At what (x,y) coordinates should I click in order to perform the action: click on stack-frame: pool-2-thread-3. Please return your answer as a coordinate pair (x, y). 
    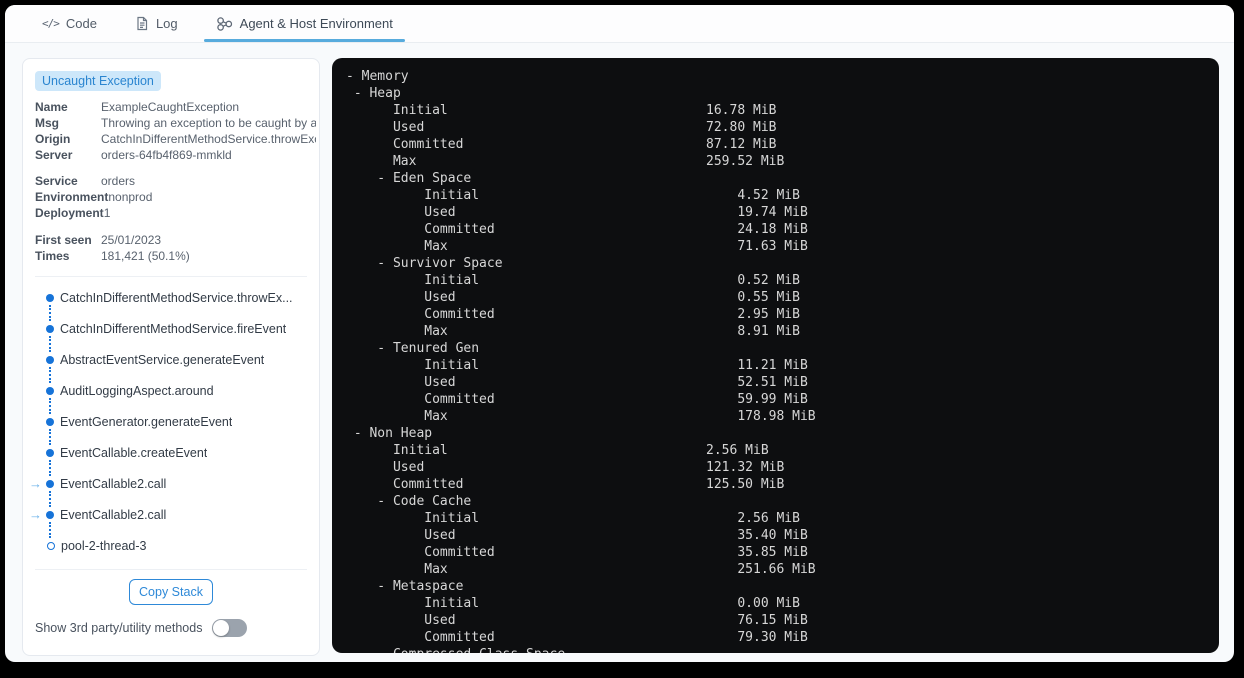
    Looking at the image, I should click on (168, 545).